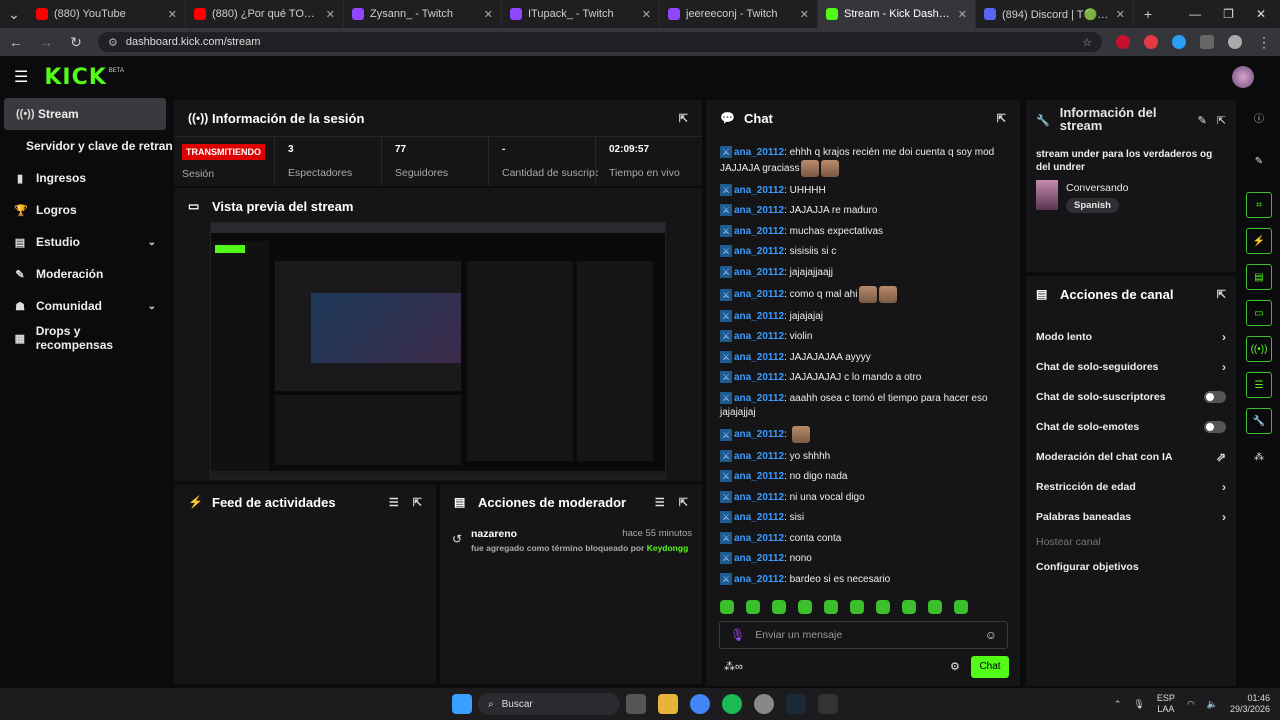  Describe the element at coordinates (1259, 277) in the screenshot. I see `document-icon: ▤` at that location.